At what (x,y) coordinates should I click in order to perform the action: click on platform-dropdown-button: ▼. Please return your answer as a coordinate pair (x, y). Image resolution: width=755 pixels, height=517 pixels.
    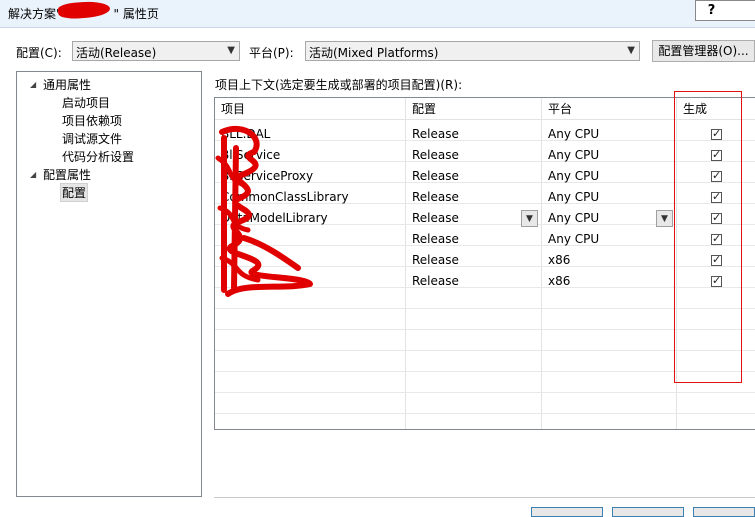
    Looking at the image, I should click on (664, 218).